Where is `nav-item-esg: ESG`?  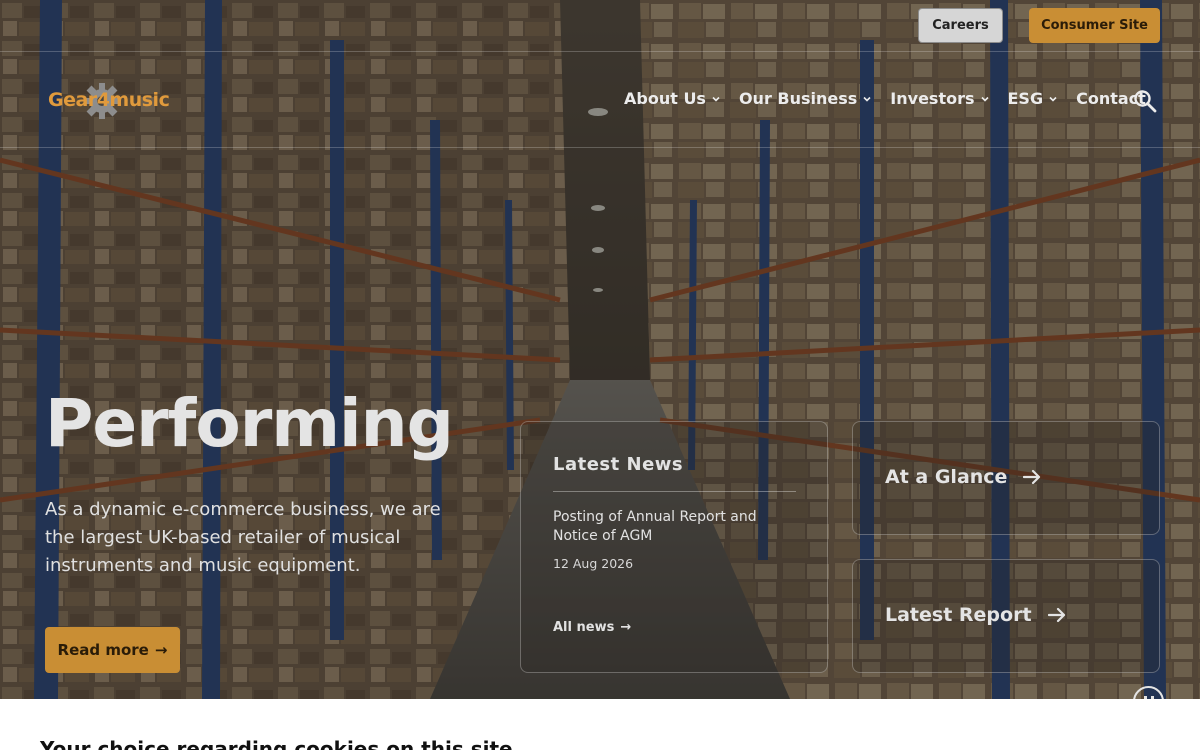 nav-item-esg: ESG is located at coordinates (1033, 98).